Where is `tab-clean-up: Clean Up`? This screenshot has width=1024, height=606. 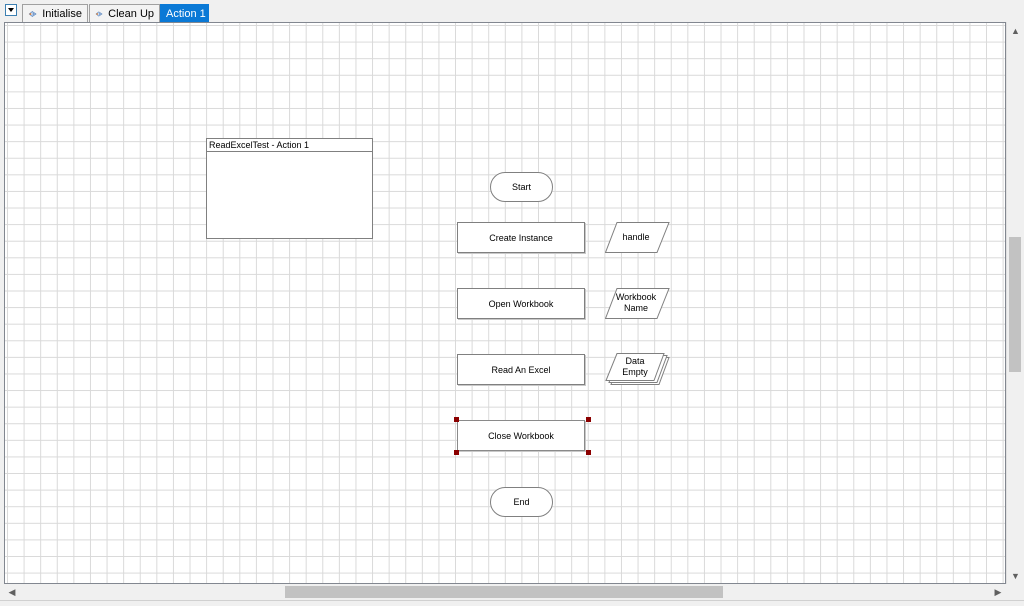
tab-clean-up: Clean Up is located at coordinates (124, 13).